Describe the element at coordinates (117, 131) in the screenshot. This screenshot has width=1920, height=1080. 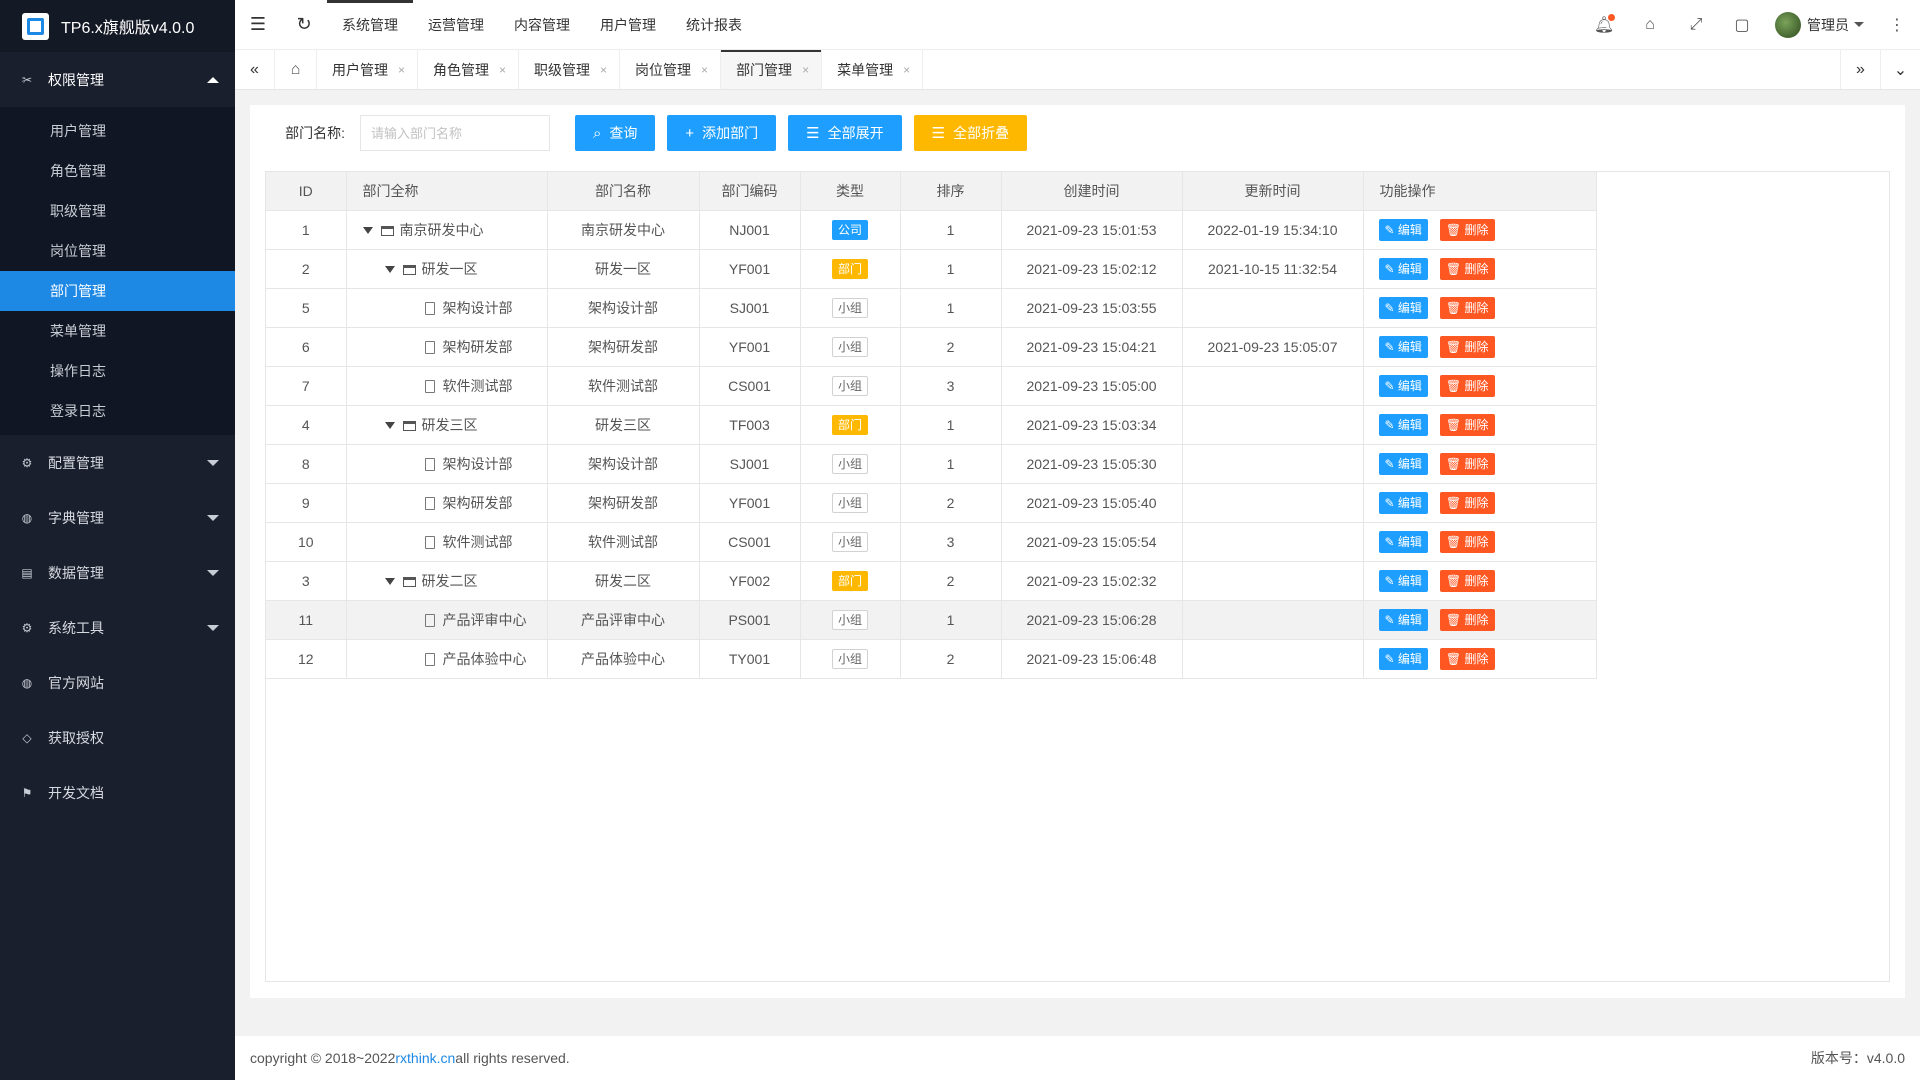
I see `sidebar-item-0: 用户管理` at that location.